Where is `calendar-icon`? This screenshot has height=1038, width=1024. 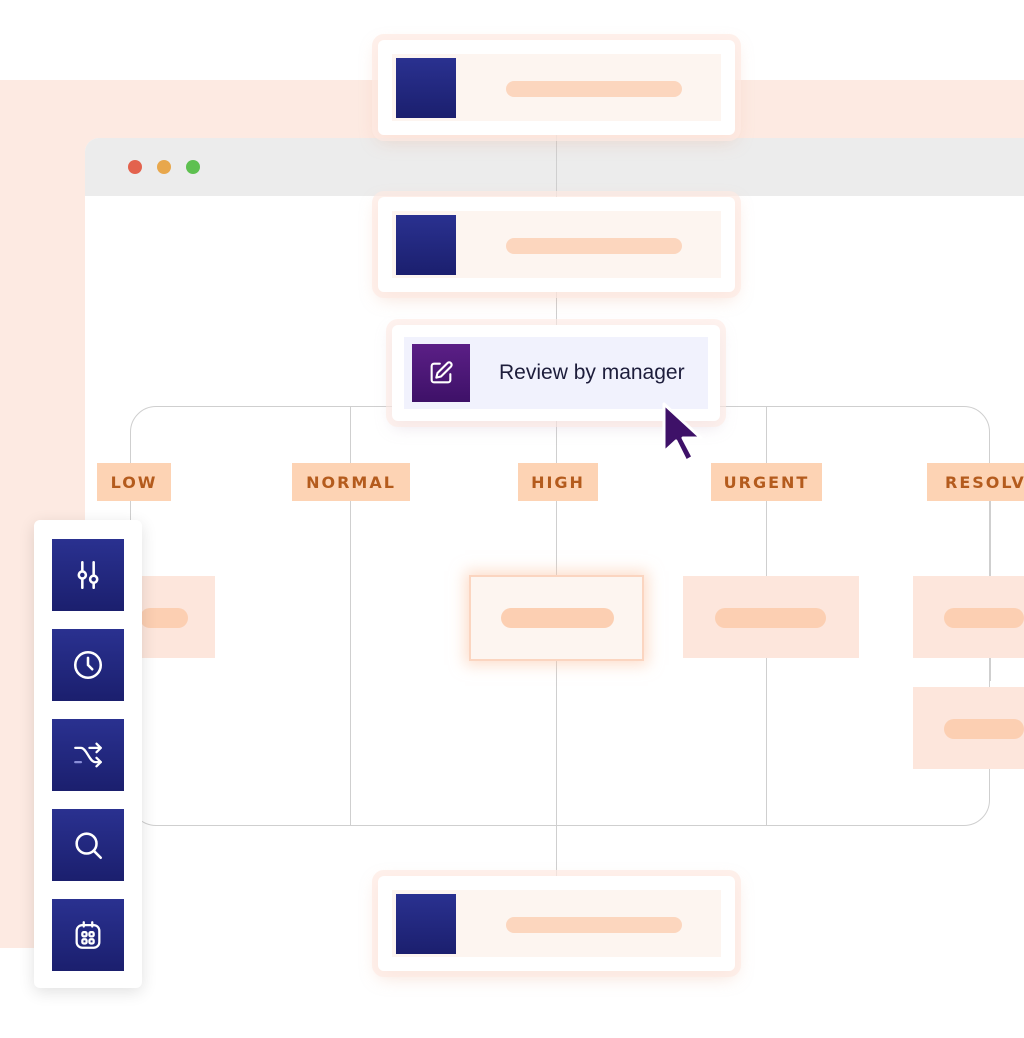 calendar-icon is located at coordinates (88, 935).